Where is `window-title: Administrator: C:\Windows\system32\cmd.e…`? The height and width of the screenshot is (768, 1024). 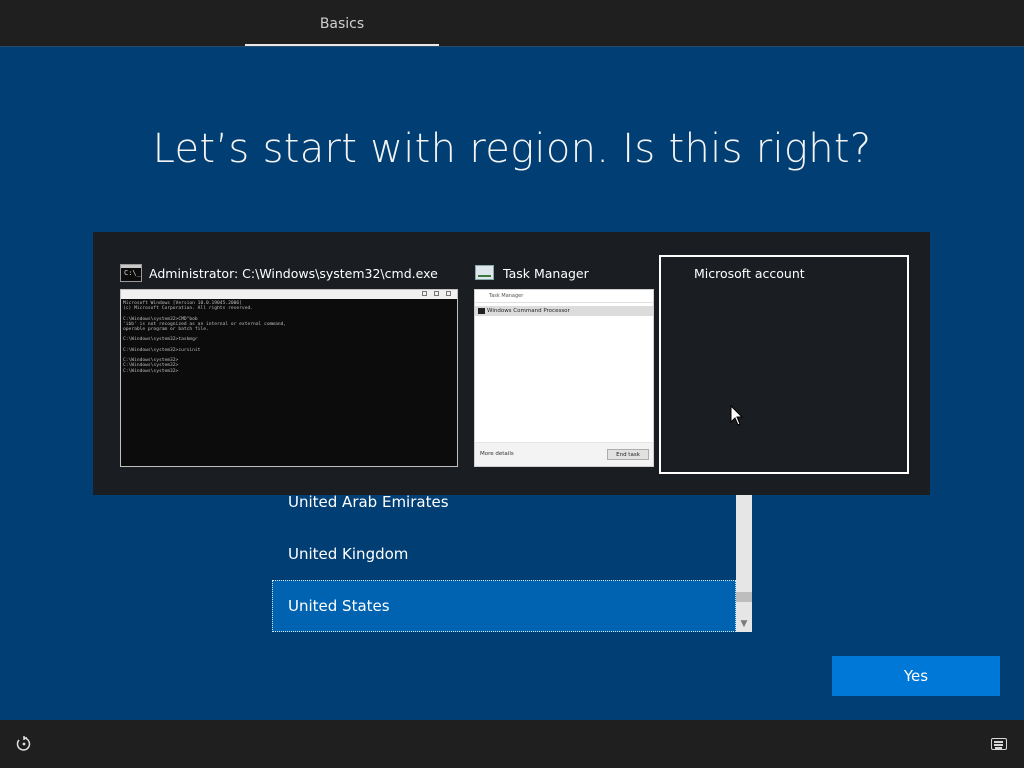
window-title: Administrator: C:\Windows\system32\cmd.e… is located at coordinates (293, 273).